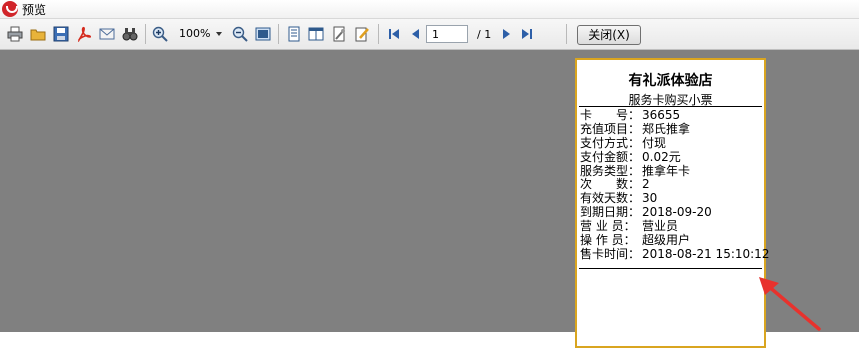  What do you see at coordinates (654, 142) in the screenshot?
I see `row-value: 付现` at bounding box center [654, 142].